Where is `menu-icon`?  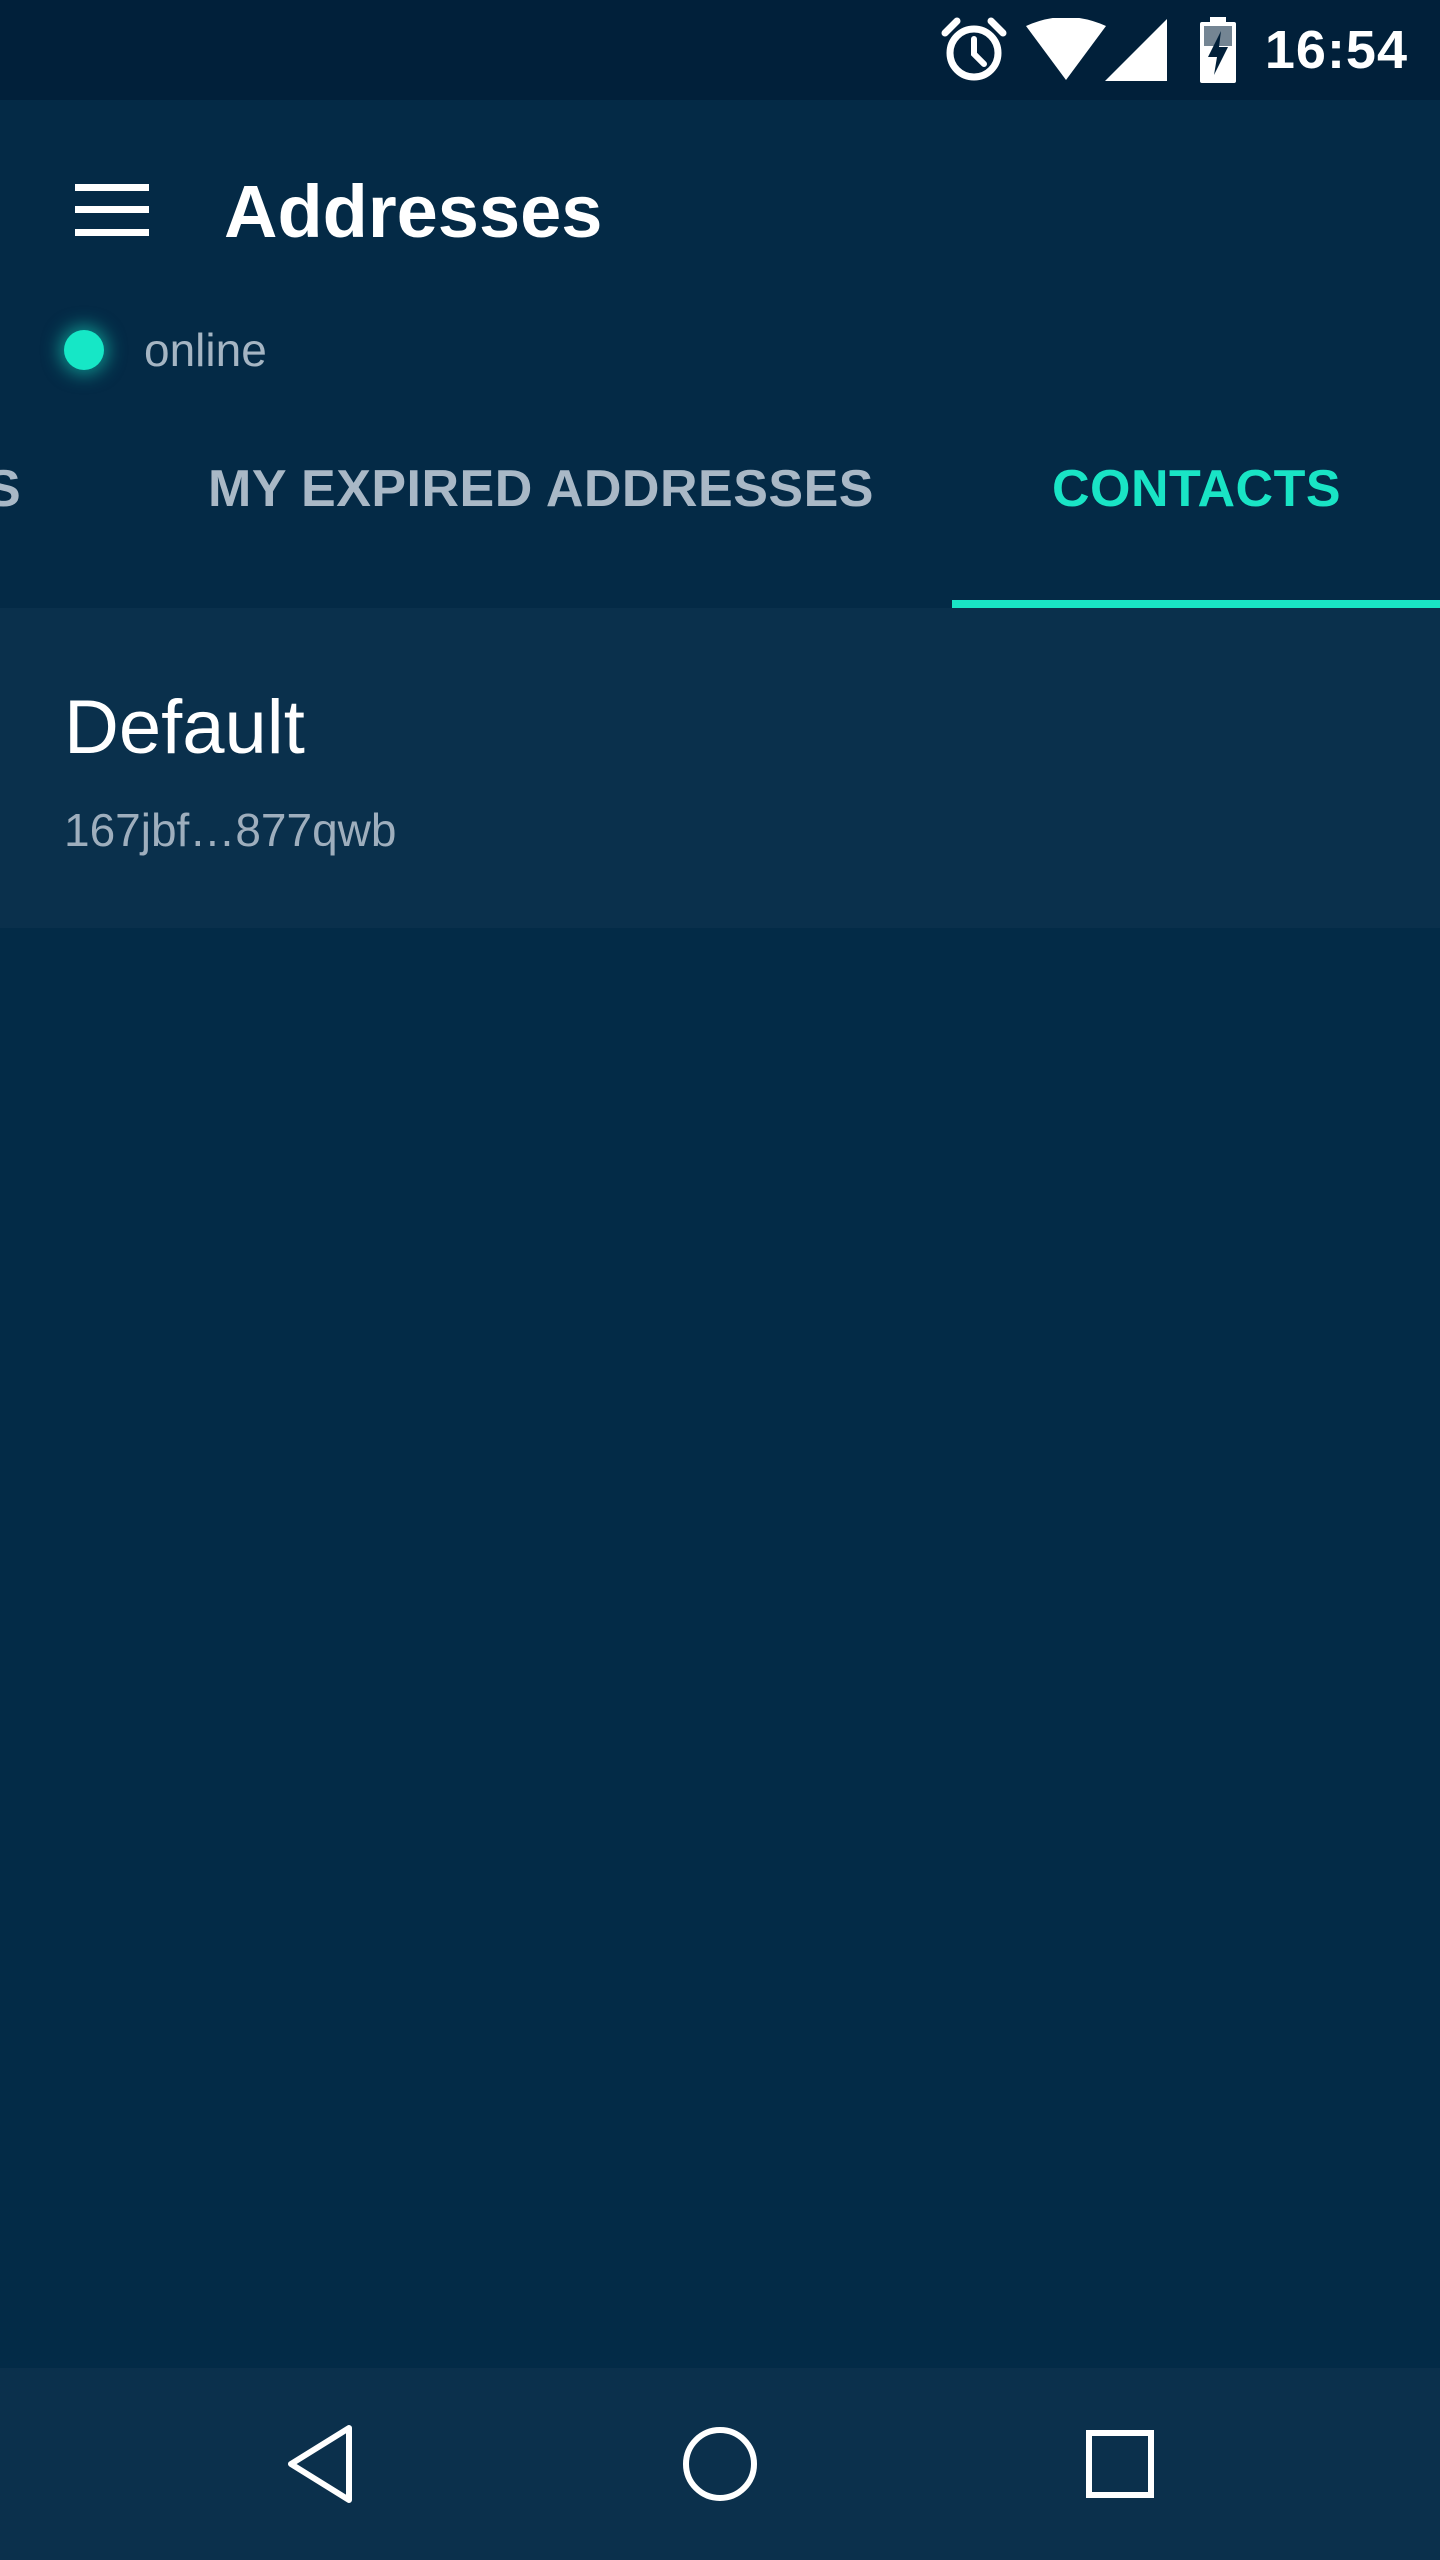 menu-icon is located at coordinates (112, 210).